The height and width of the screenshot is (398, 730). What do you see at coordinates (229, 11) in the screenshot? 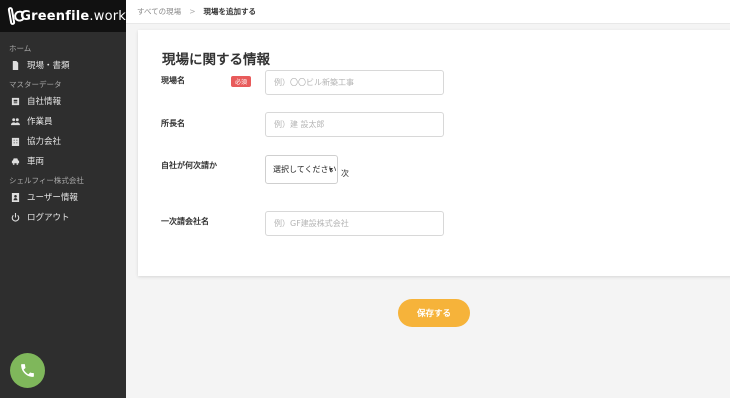
I see `breadcrumb-current: 現場を追加する` at bounding box center [229, 11].